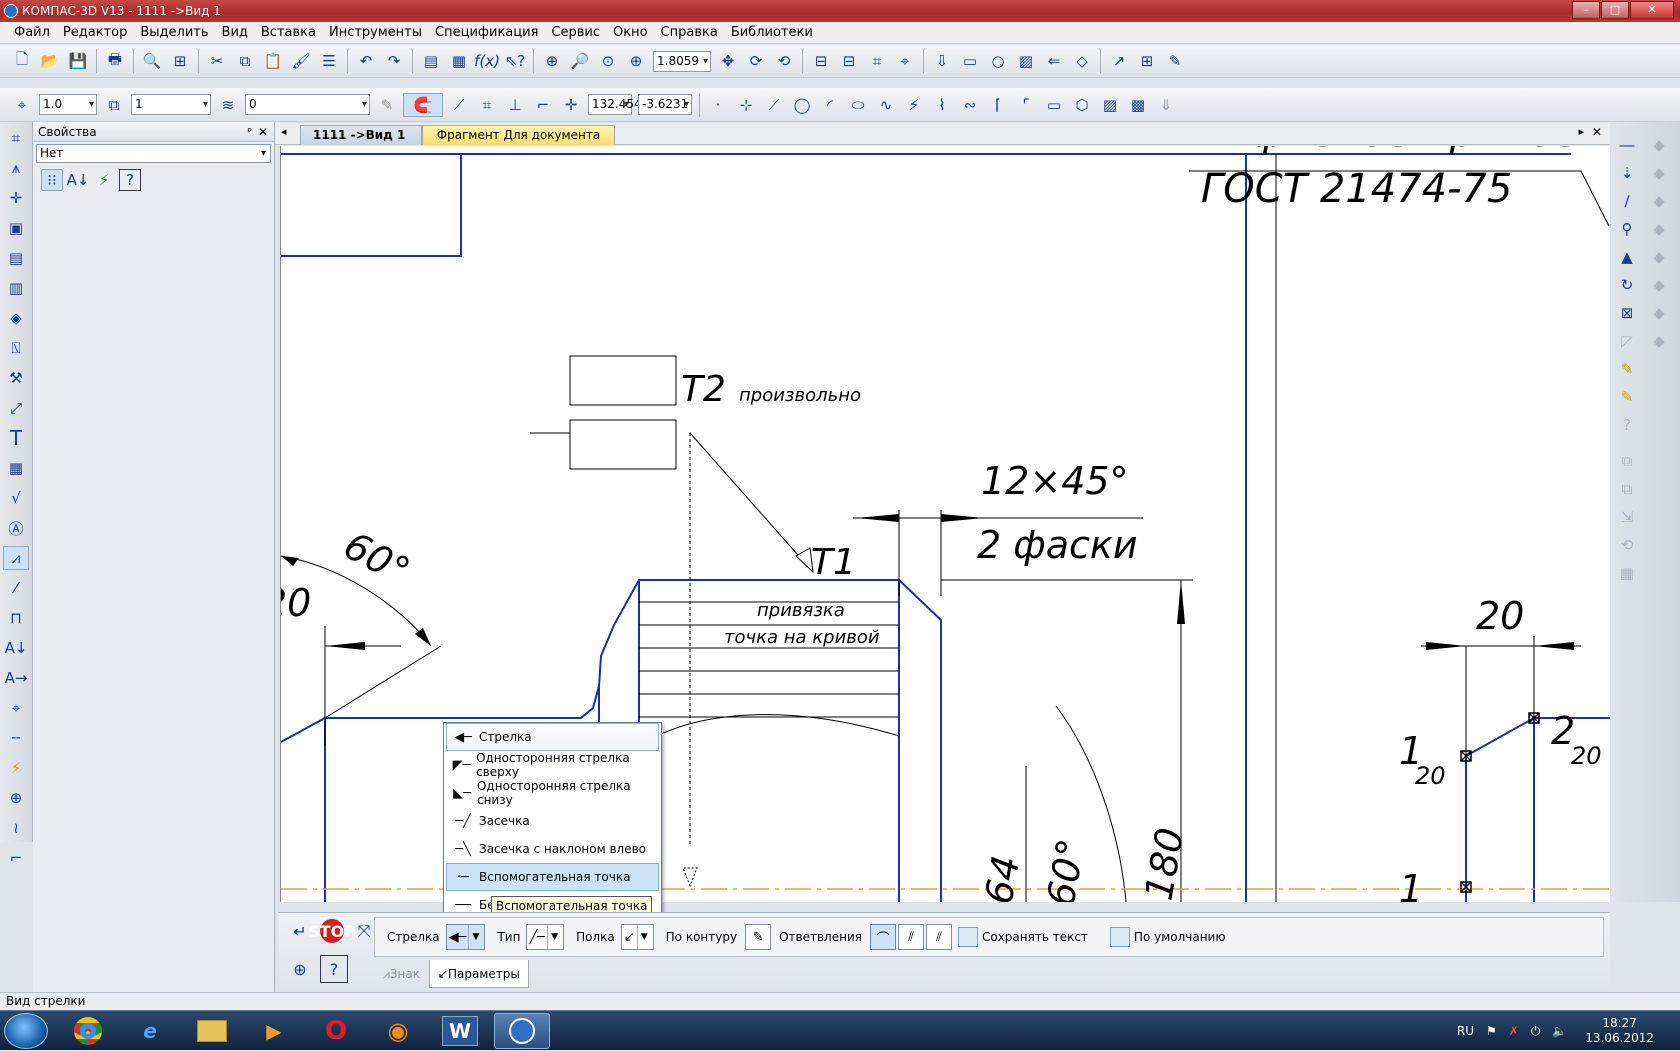  What do you see at coordinates (1627, 145) in the screenshot?
I see `macro-line-icon: ―` at bounding box center [1627, 145].